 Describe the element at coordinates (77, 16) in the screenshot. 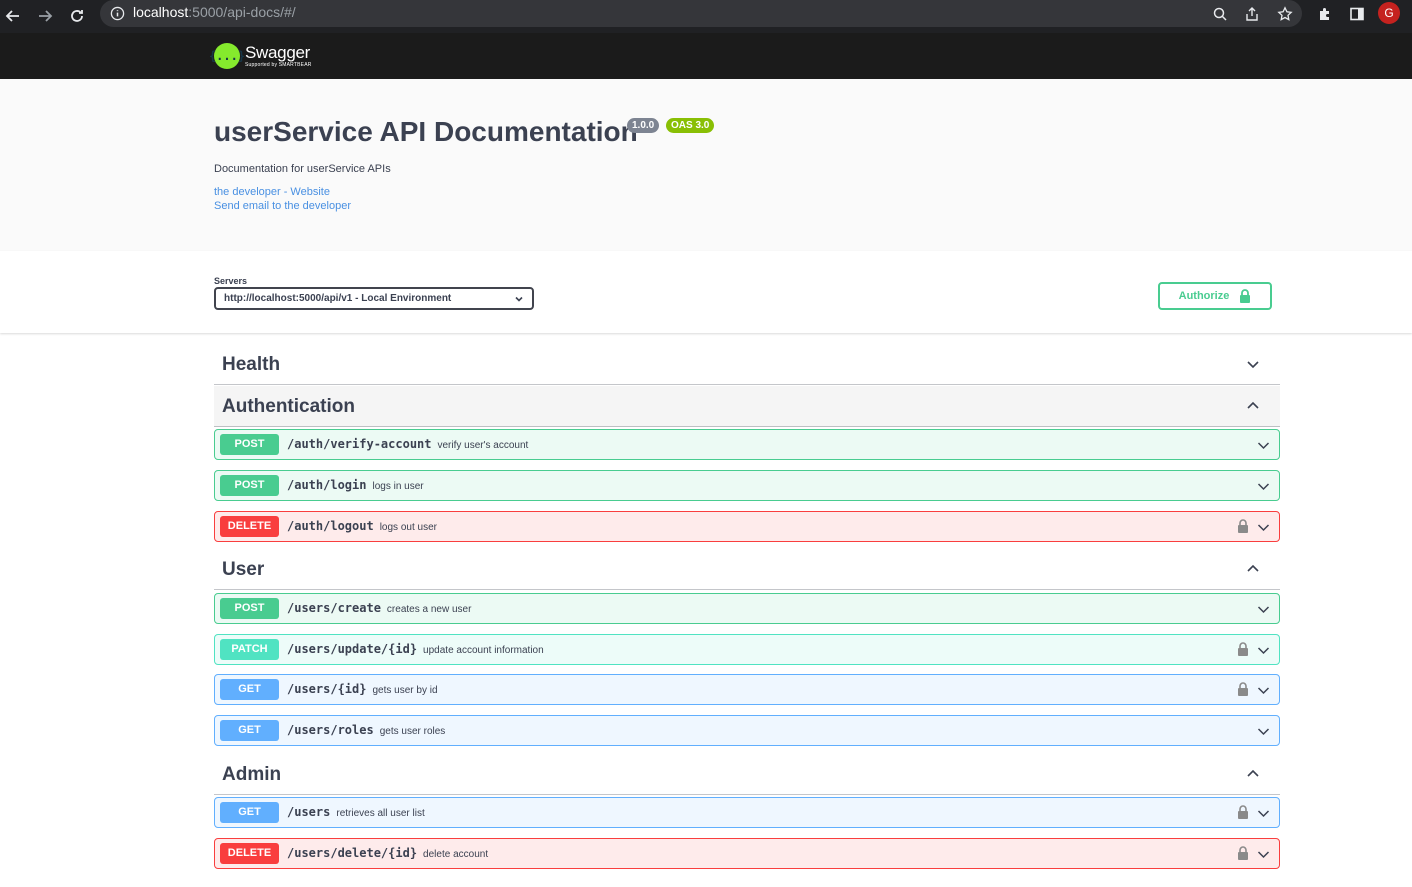

I see `reload-icon` at that location.